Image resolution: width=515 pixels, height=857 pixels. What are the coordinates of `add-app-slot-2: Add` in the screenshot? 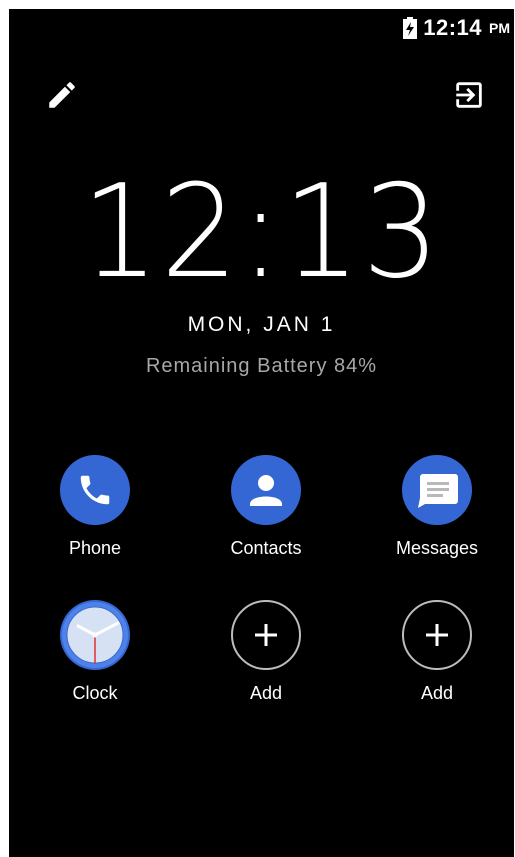 It's located at (437, 652).